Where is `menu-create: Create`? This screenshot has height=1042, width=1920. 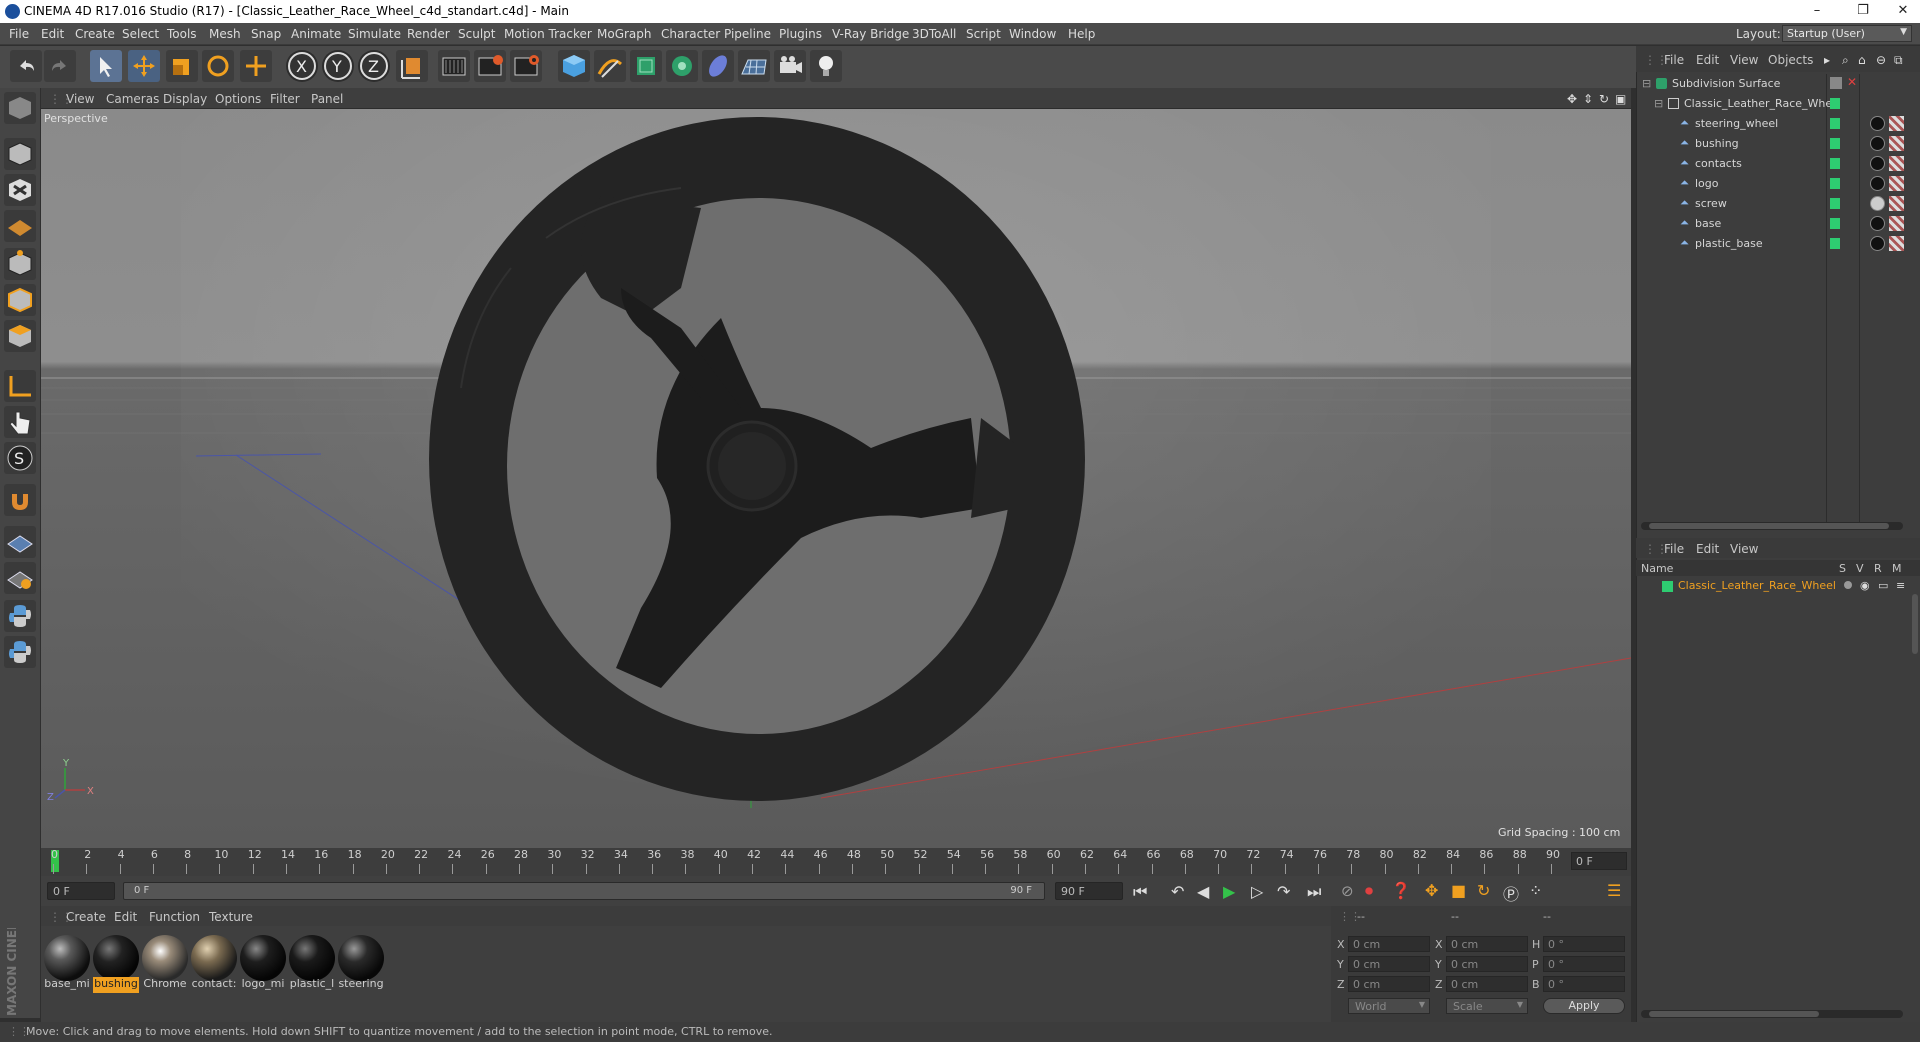 menu-create: Create is located at coordinates (95, 34).